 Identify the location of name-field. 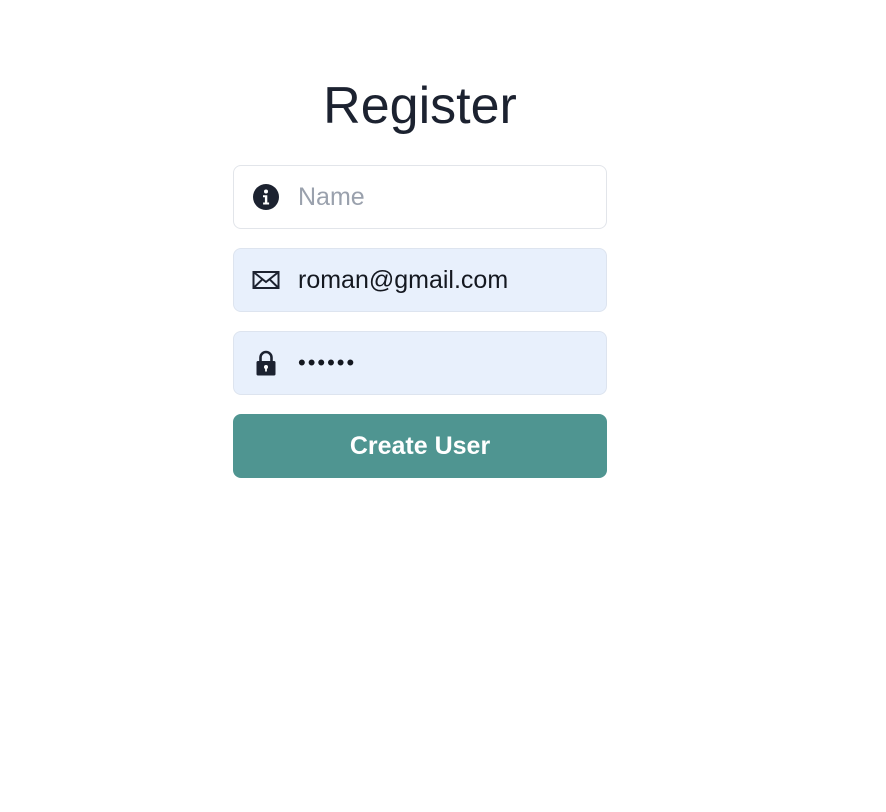
(420, 197).